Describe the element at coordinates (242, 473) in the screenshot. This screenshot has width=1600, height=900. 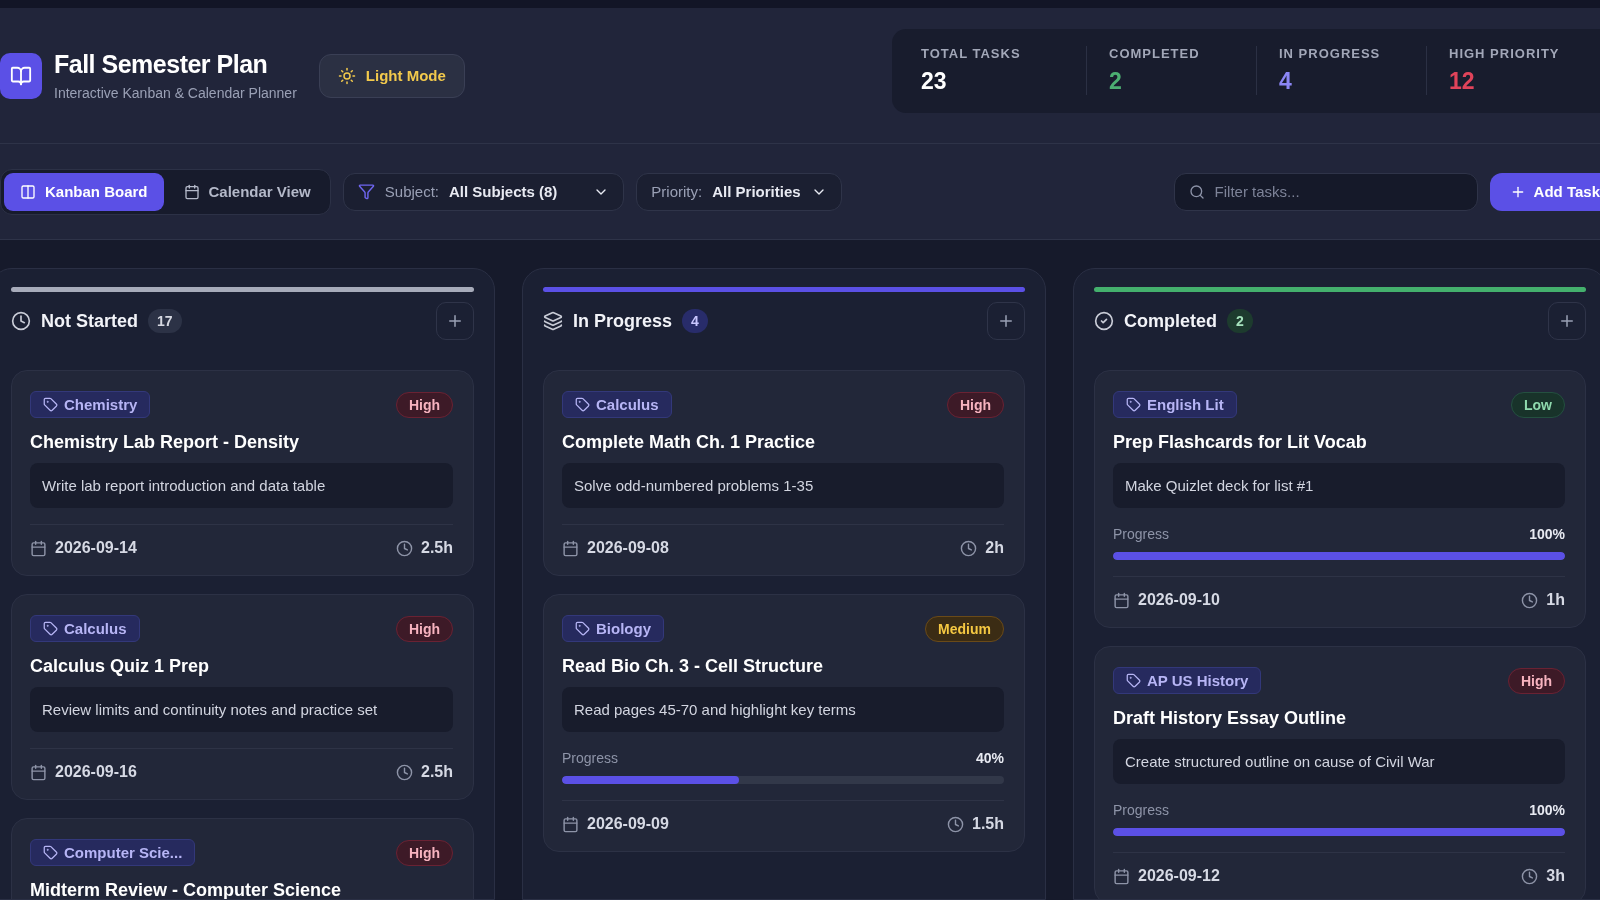
I see `task-card: Chemistry High Chemistry Lab Report - Density Write lab report introduction and data table 2026-09-14 2.5h` at that location.